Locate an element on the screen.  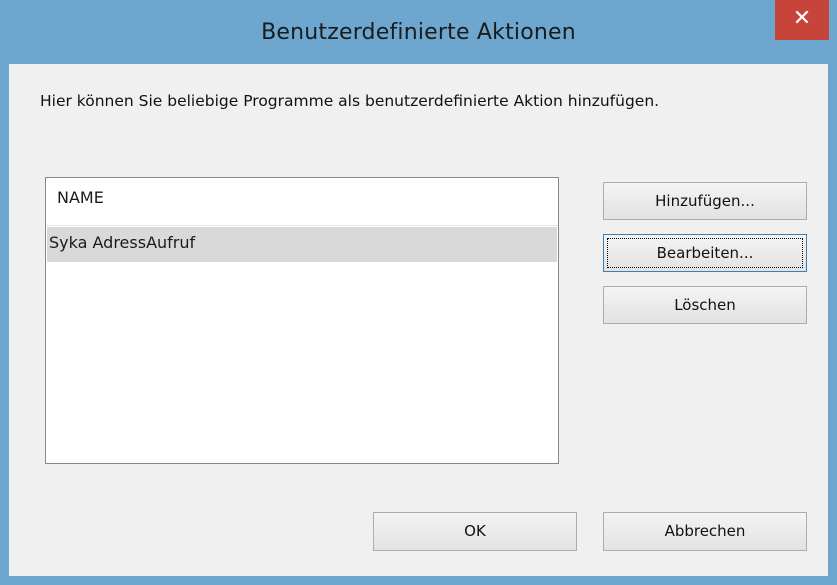
title-bar: Benutzerdefinierte Aktionen ✕ is located at coordinates (418, 32).